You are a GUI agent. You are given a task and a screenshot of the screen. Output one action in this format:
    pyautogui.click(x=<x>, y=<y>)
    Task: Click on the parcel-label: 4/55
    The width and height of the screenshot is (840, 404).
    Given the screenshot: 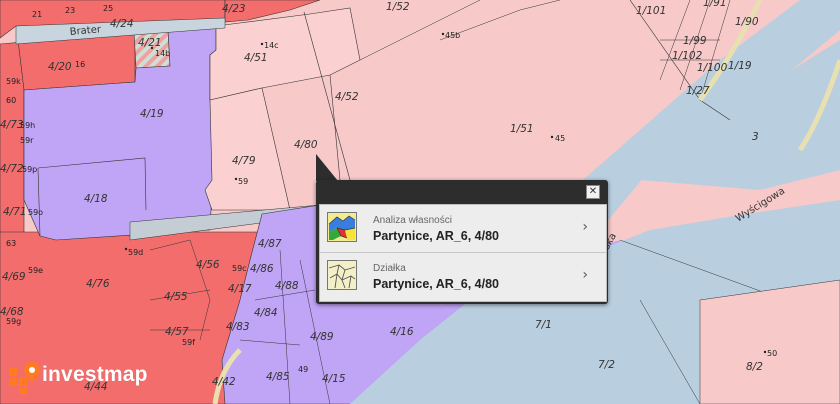 What is the action you would take?
    pyautogui.click(x=176, y=297)
    